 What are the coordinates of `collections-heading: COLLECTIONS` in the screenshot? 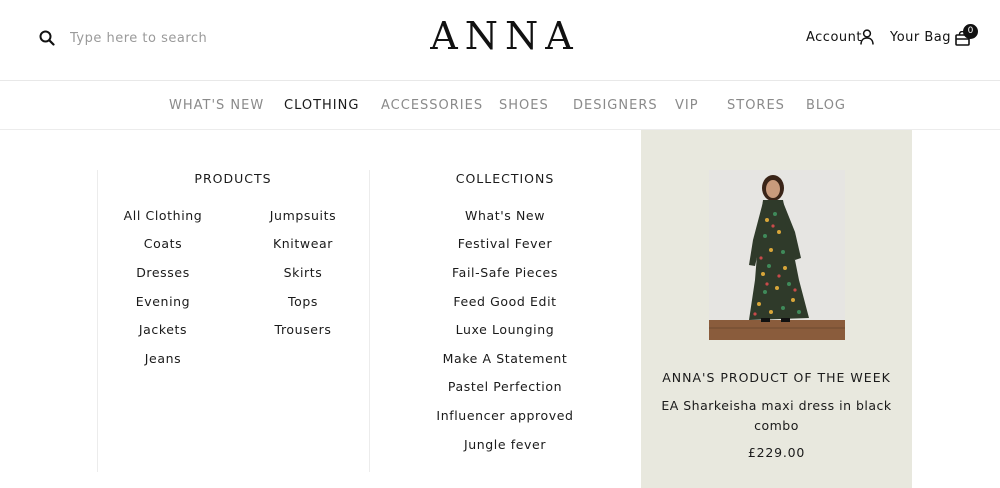 It's located at (505, 178).